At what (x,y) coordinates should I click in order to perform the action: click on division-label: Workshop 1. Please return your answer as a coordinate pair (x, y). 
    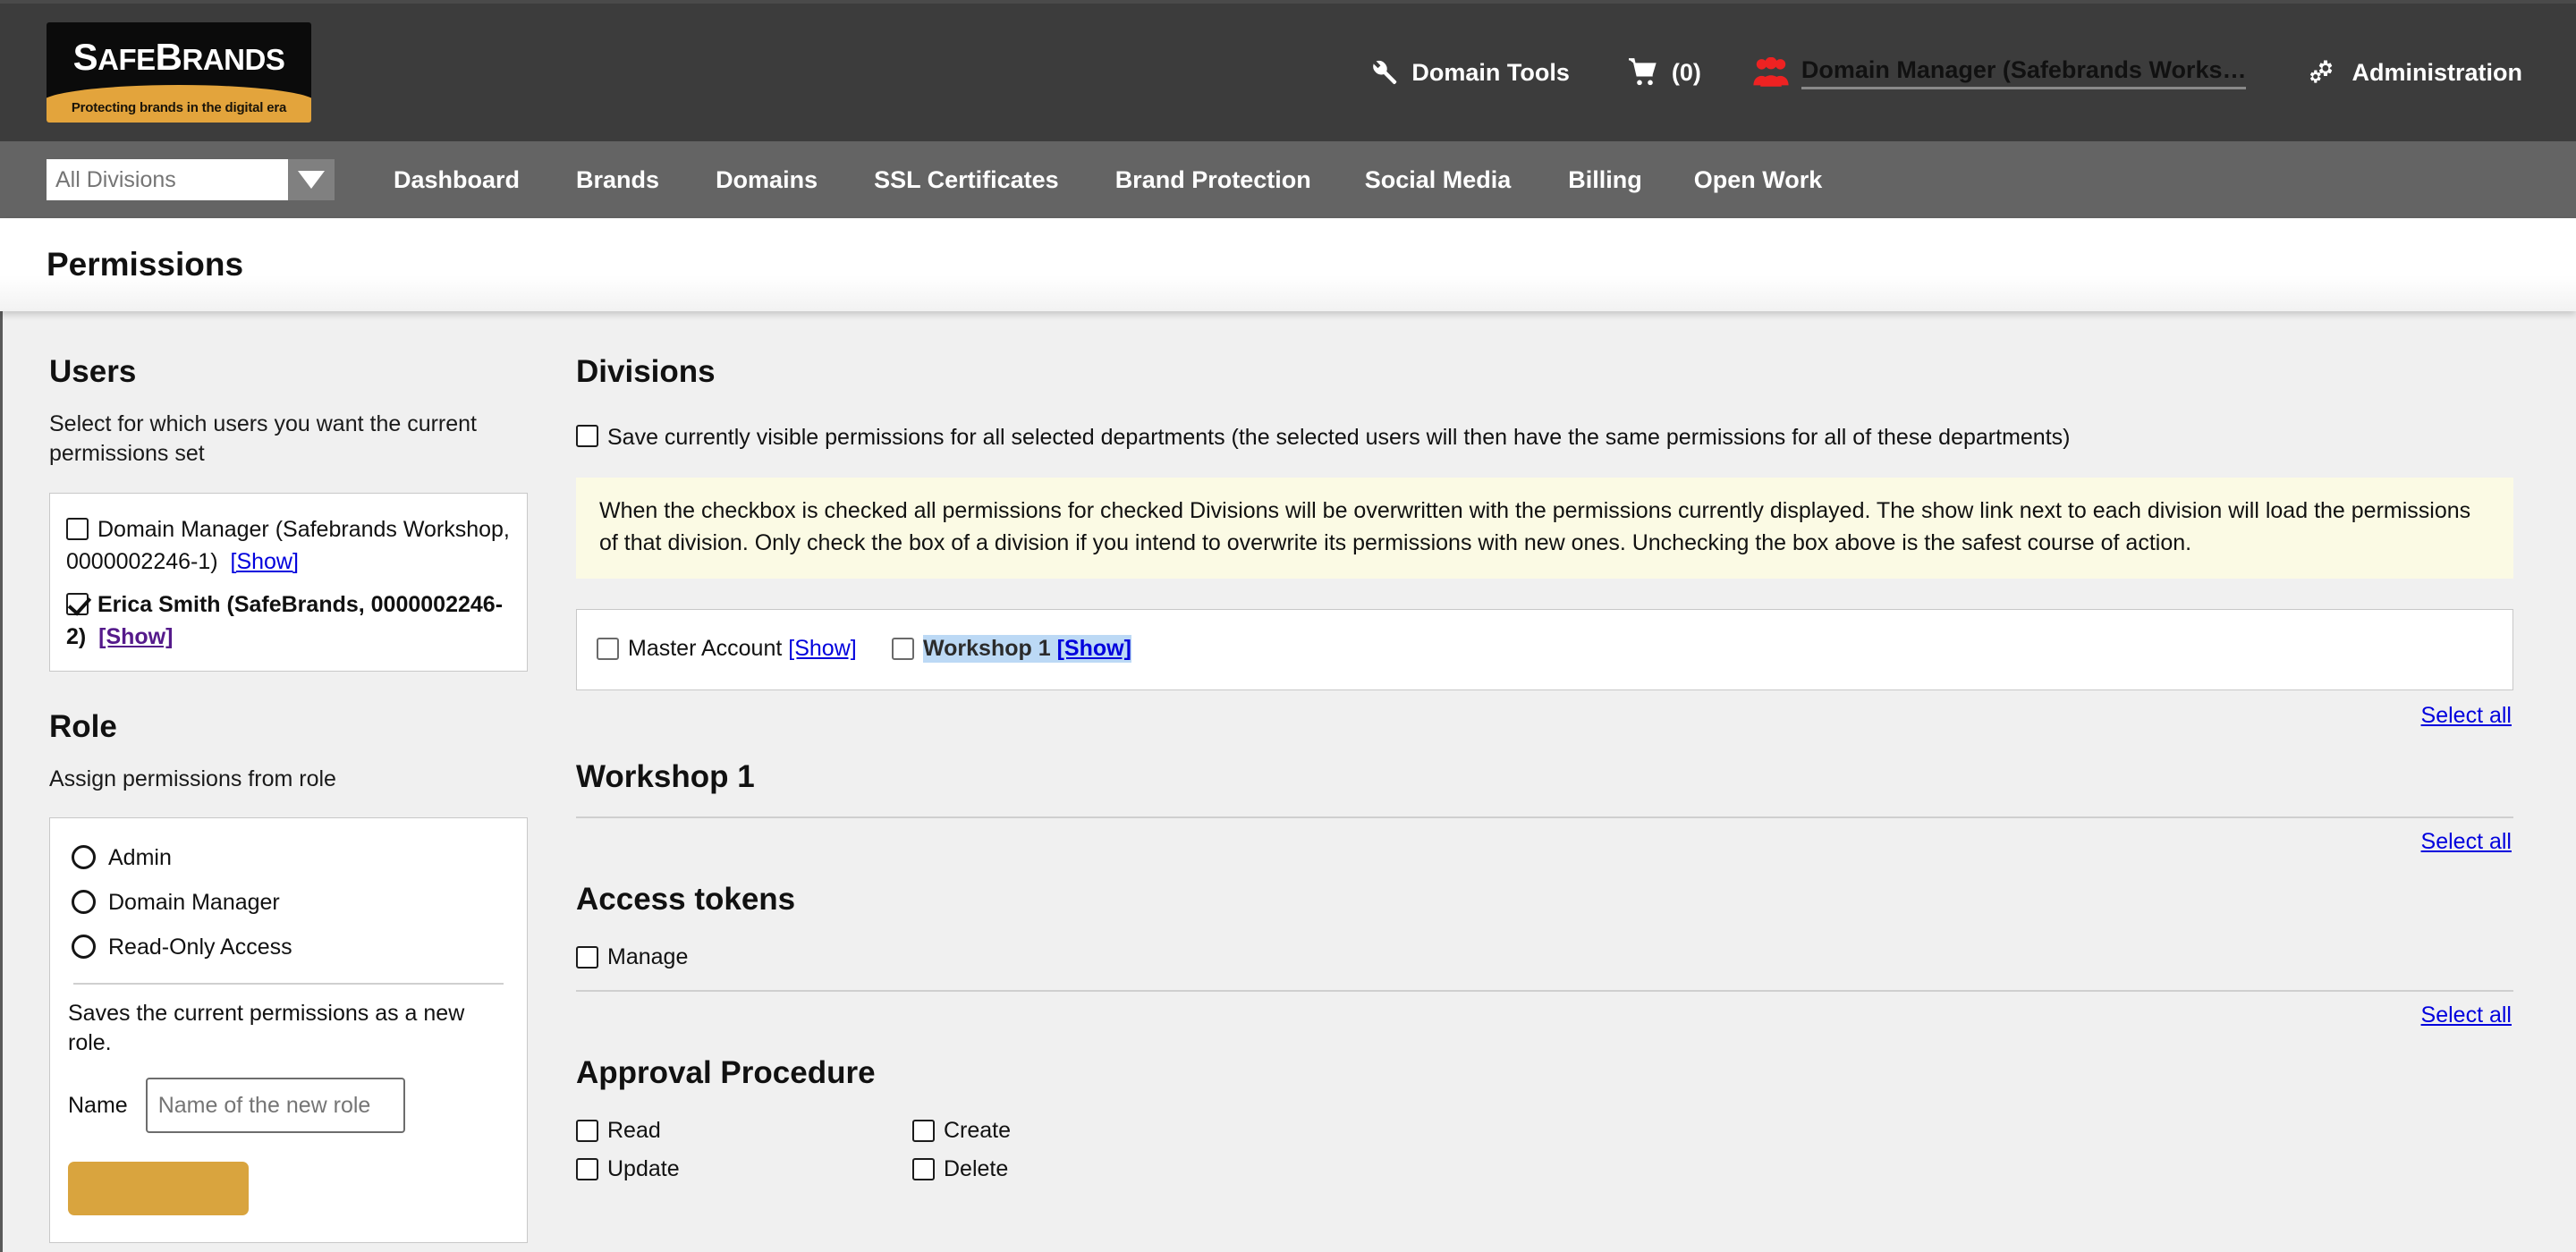
    Looking at the image, I should click on (987, 648).